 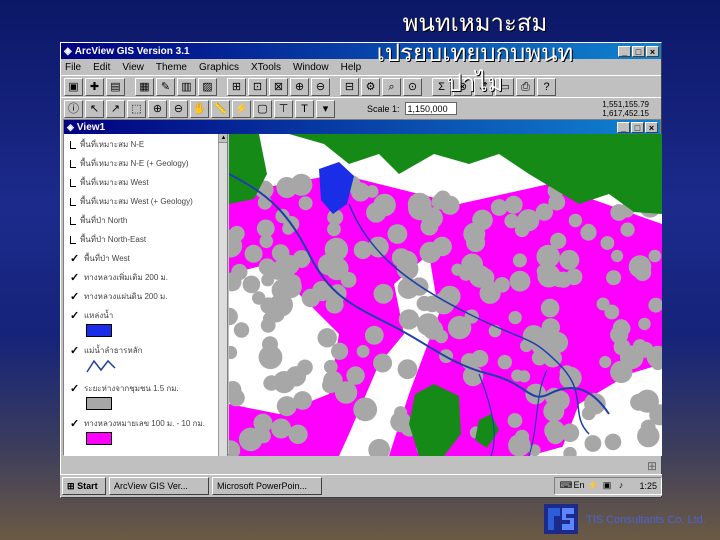 I want to click on speaker-icon: ♪, so click(x=620, y=485).